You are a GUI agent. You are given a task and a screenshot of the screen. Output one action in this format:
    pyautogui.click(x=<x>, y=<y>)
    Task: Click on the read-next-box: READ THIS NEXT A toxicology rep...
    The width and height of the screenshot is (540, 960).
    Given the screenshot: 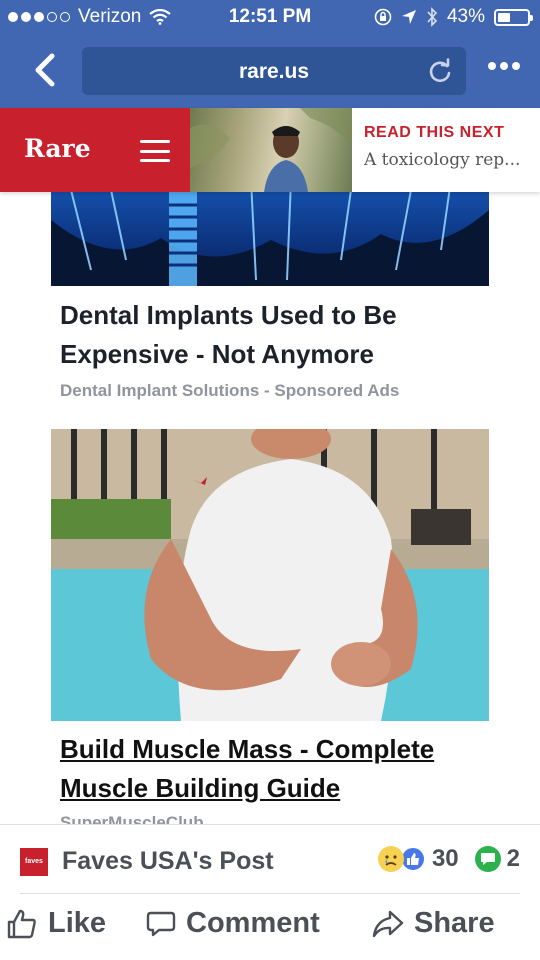 What is the action you would take?
    pyautogui.click(x=449, y=147)
    